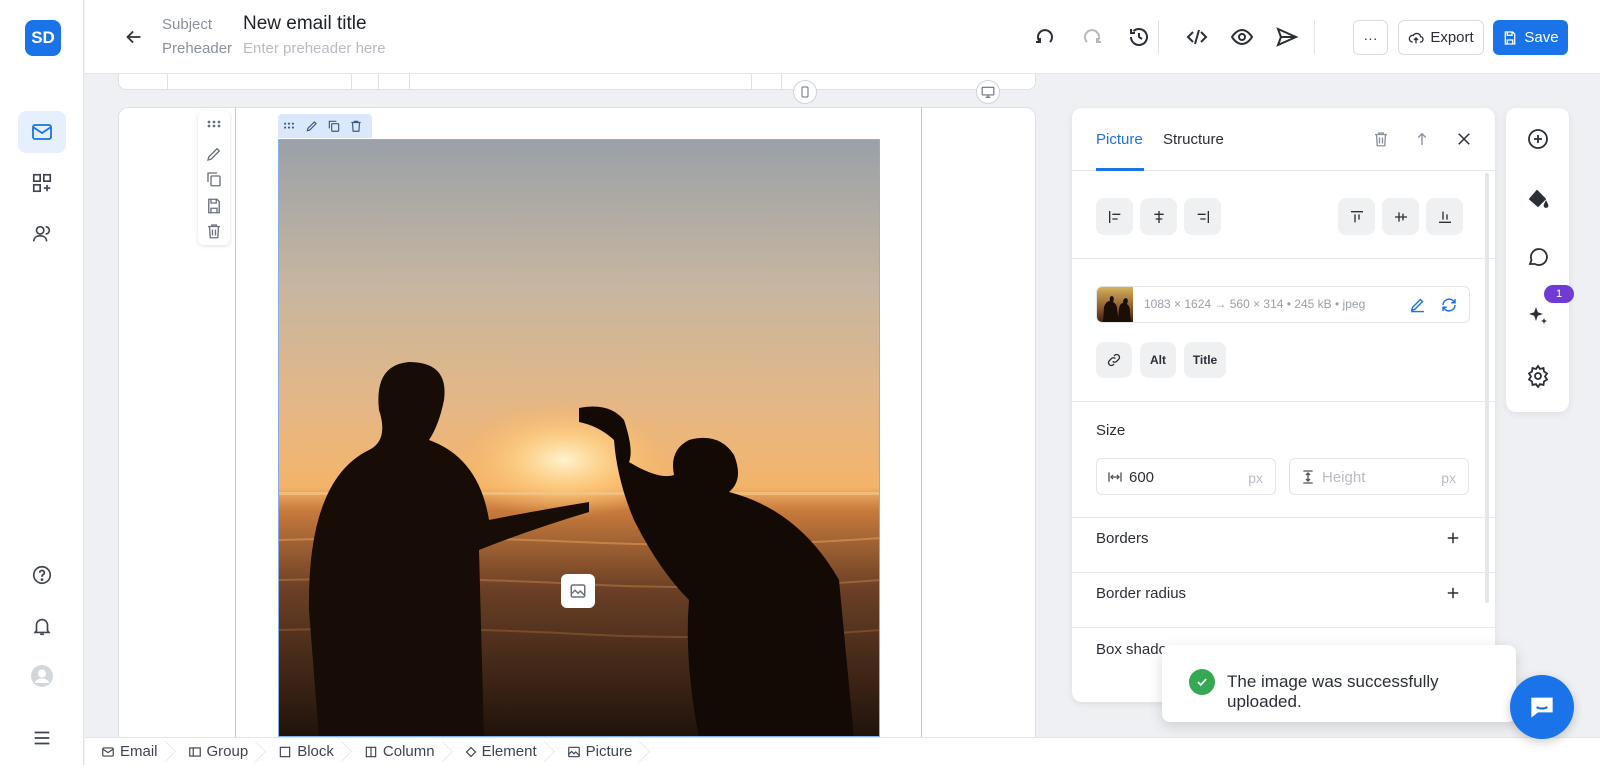  What do you see at coordinates (235, 422) in the screenshot?
I see `column-guide-left` at bounding box center [235, 422].